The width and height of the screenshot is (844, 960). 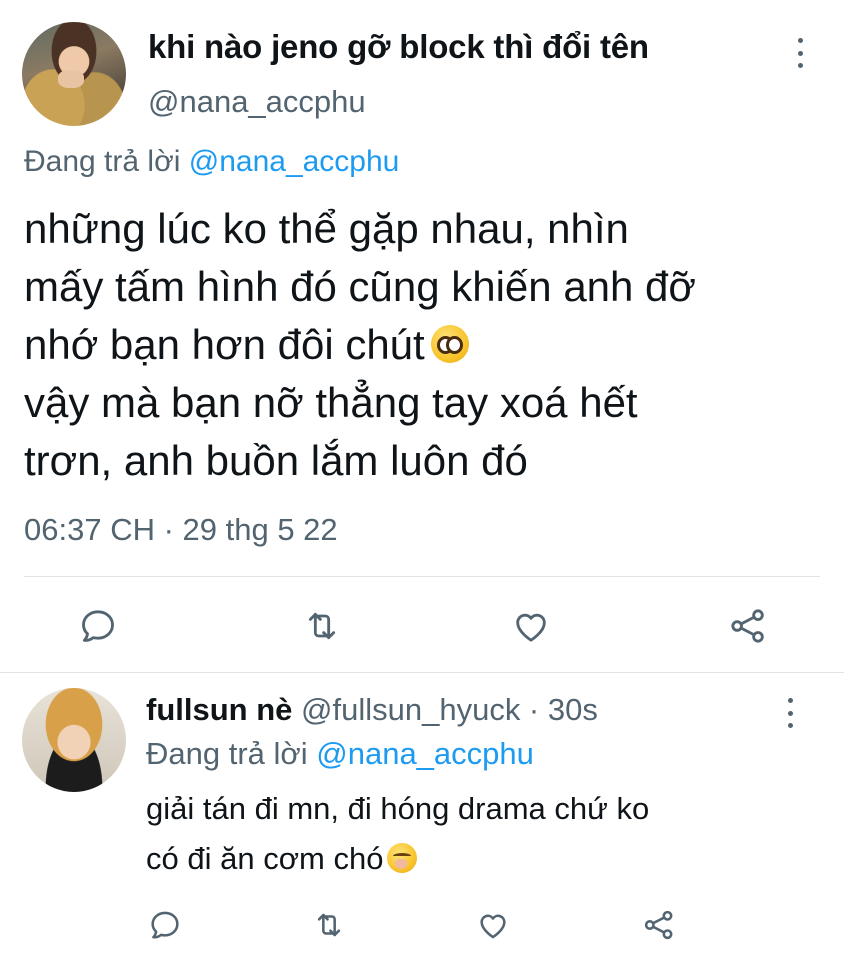 I want to click on reply-text-line: có đi ăn cơm chó, so click(x=265, y=858).